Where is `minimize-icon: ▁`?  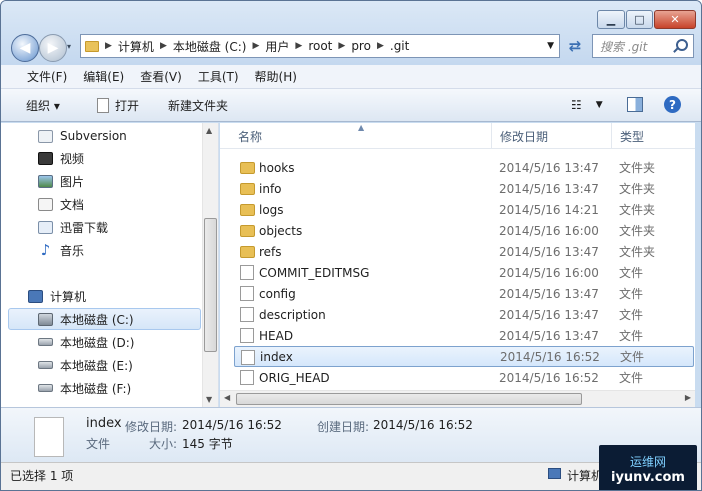
minimize-icon: ▁ is located at coordinates (611, 19).